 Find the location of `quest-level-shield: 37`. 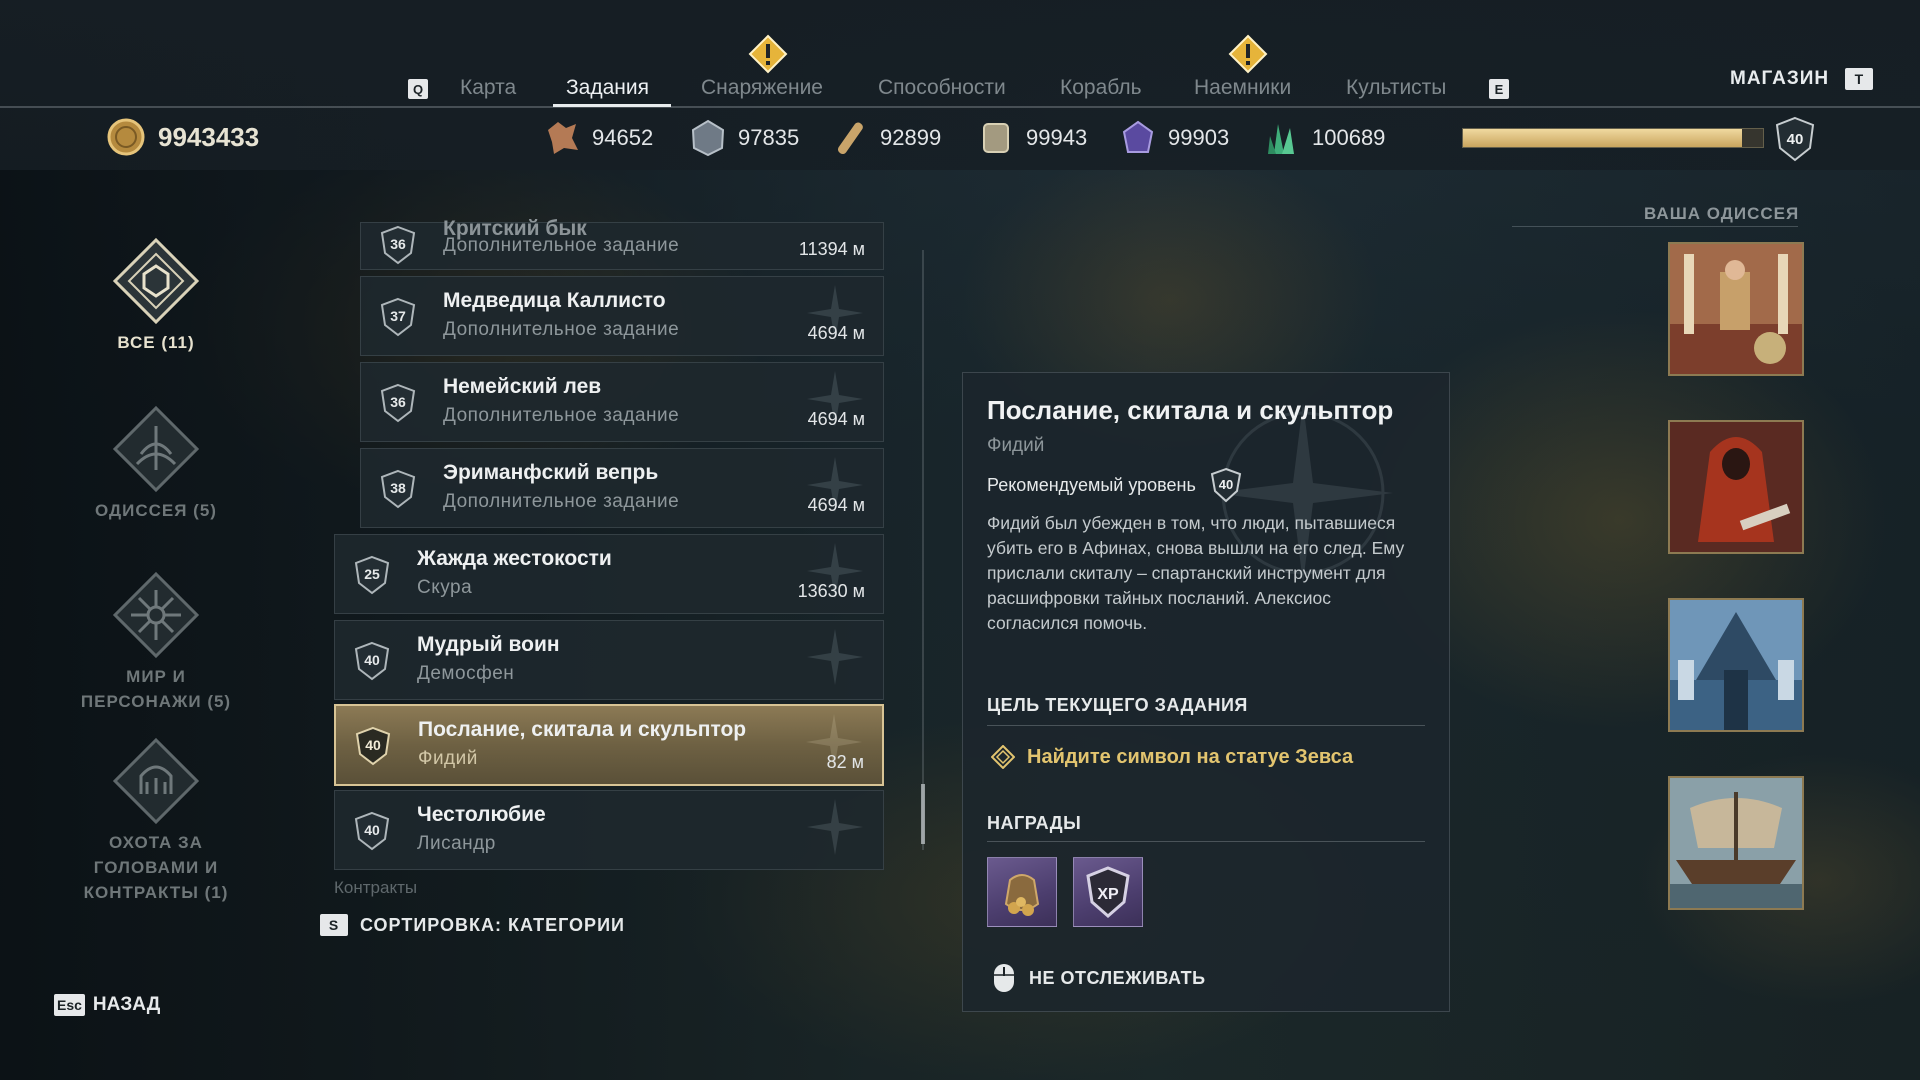

quest-level-shield: 37 is located at coordinates (398, 317).